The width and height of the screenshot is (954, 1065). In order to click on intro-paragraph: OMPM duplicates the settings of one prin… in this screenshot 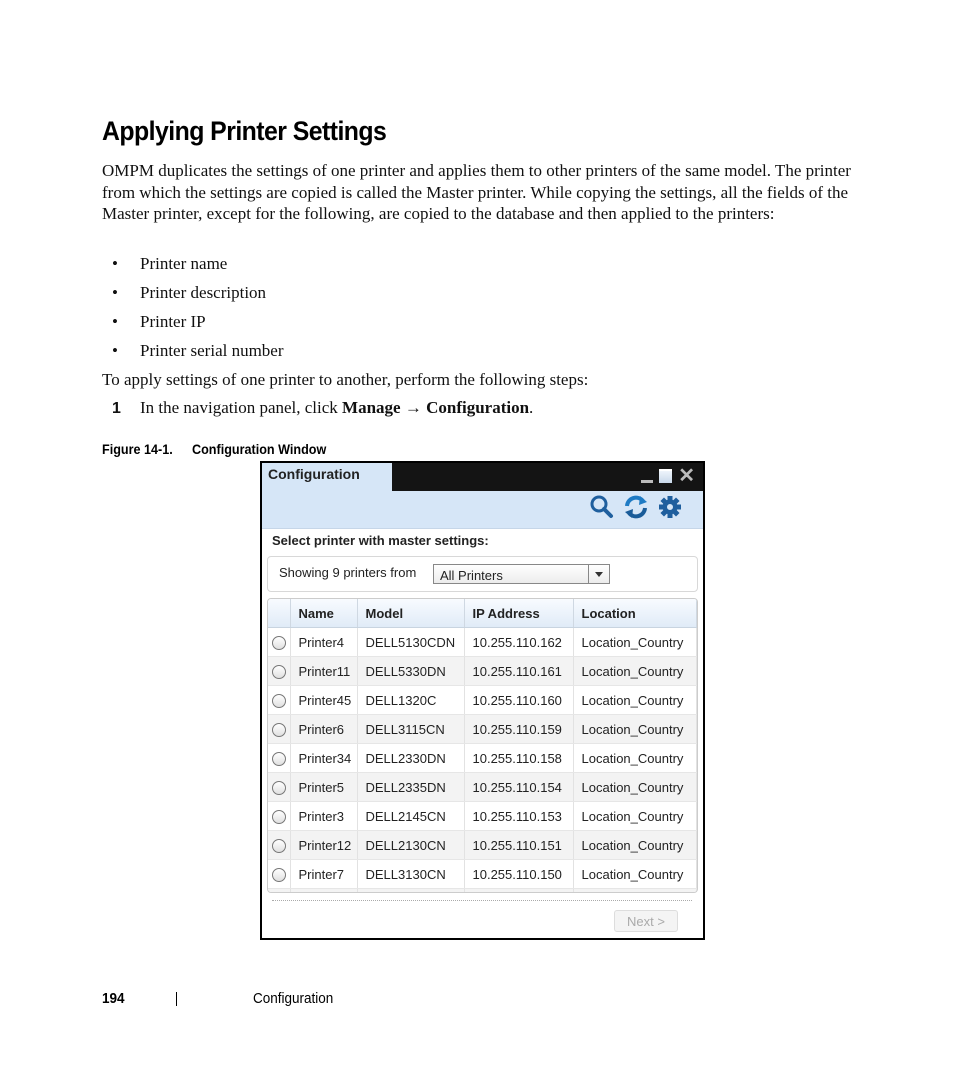, I will do `click(476, 192)`.